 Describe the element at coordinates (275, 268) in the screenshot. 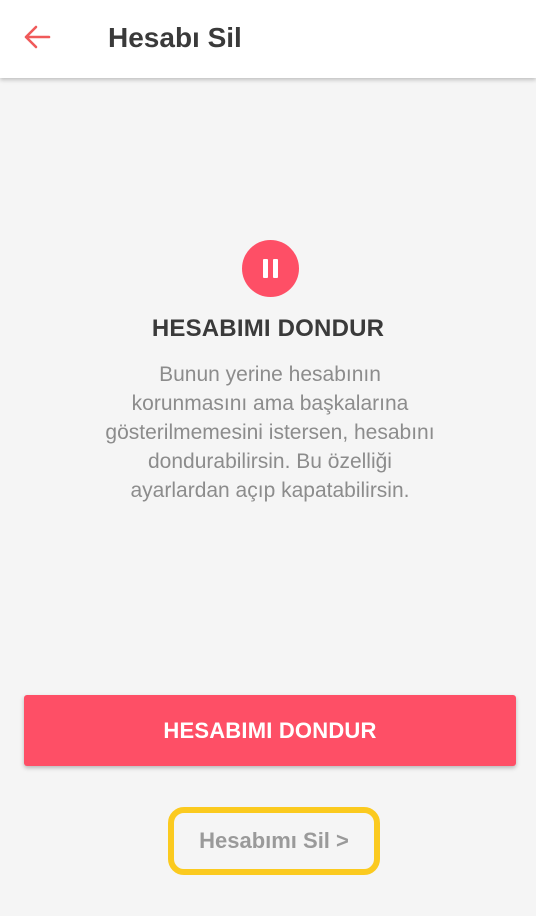

I see `pause-bar-right` at that location.